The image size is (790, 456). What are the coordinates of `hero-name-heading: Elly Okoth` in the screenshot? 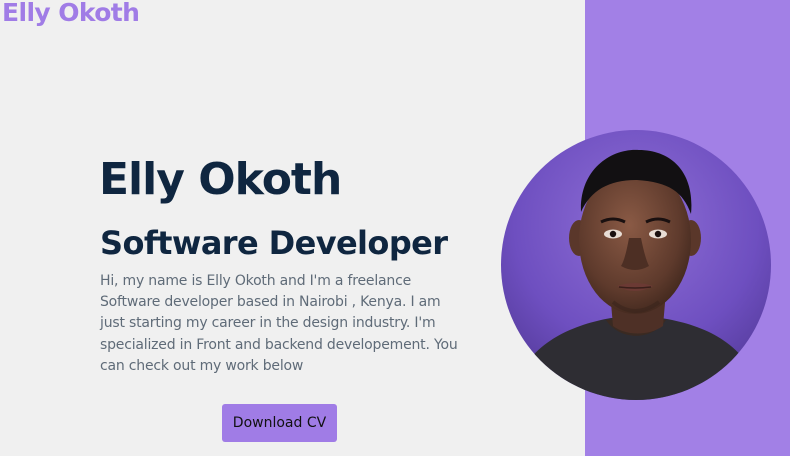 It's located at (220, 179).